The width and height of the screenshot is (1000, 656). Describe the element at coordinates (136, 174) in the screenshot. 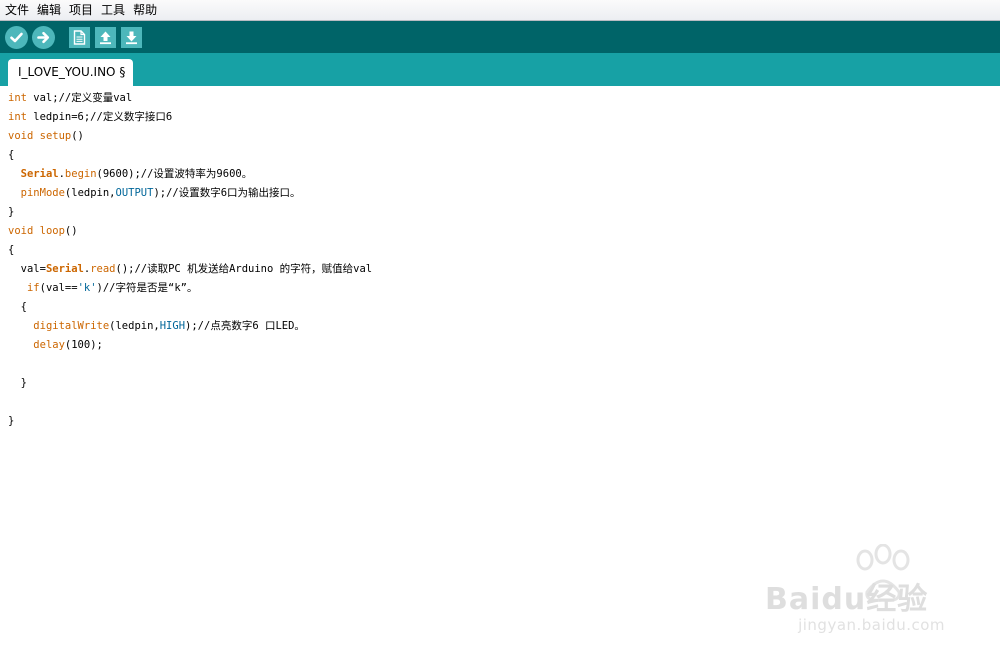

I see `code-line: Serial.begin(9600);//设置波特率为9600。` at that location.